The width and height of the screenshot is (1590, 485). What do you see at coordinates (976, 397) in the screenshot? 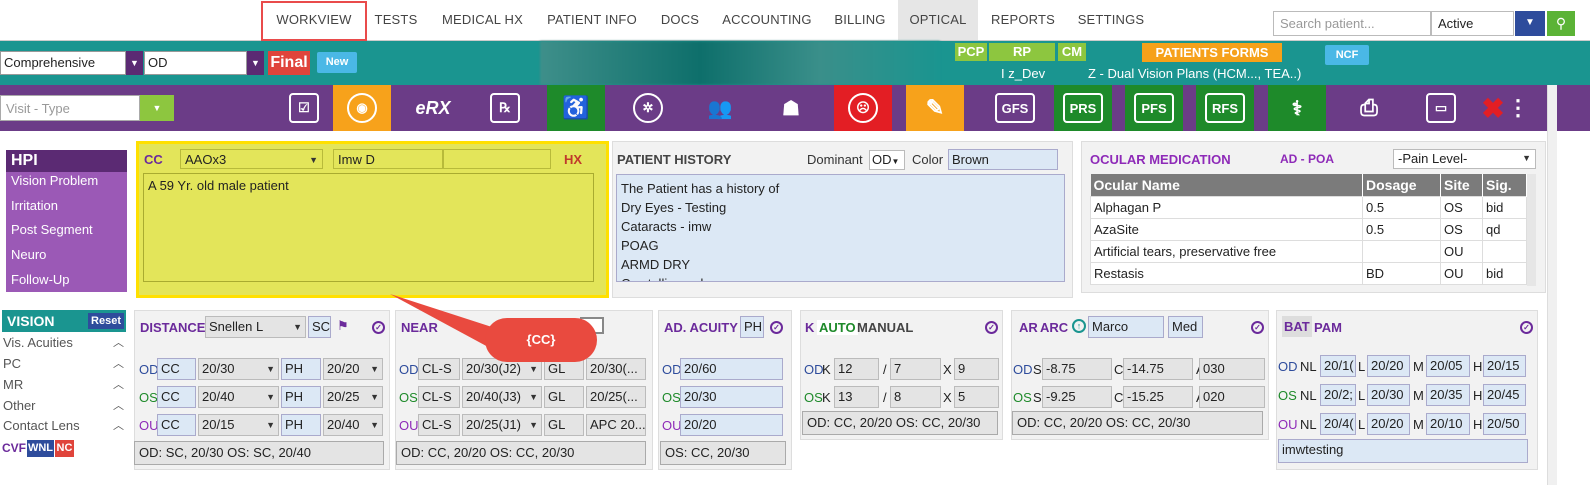
I see `axis-field: 5` at bounding box center [976, 397].